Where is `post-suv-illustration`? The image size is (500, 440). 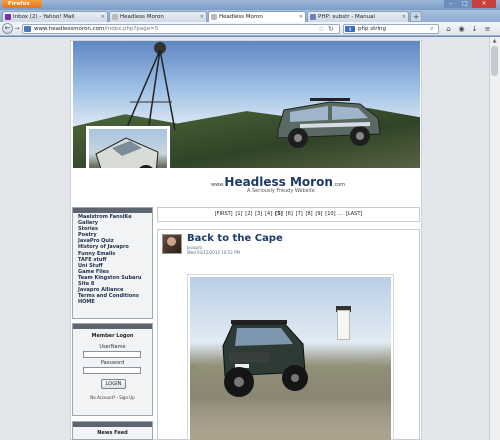
post-suv-illustration is located at coordinates (265, 358).